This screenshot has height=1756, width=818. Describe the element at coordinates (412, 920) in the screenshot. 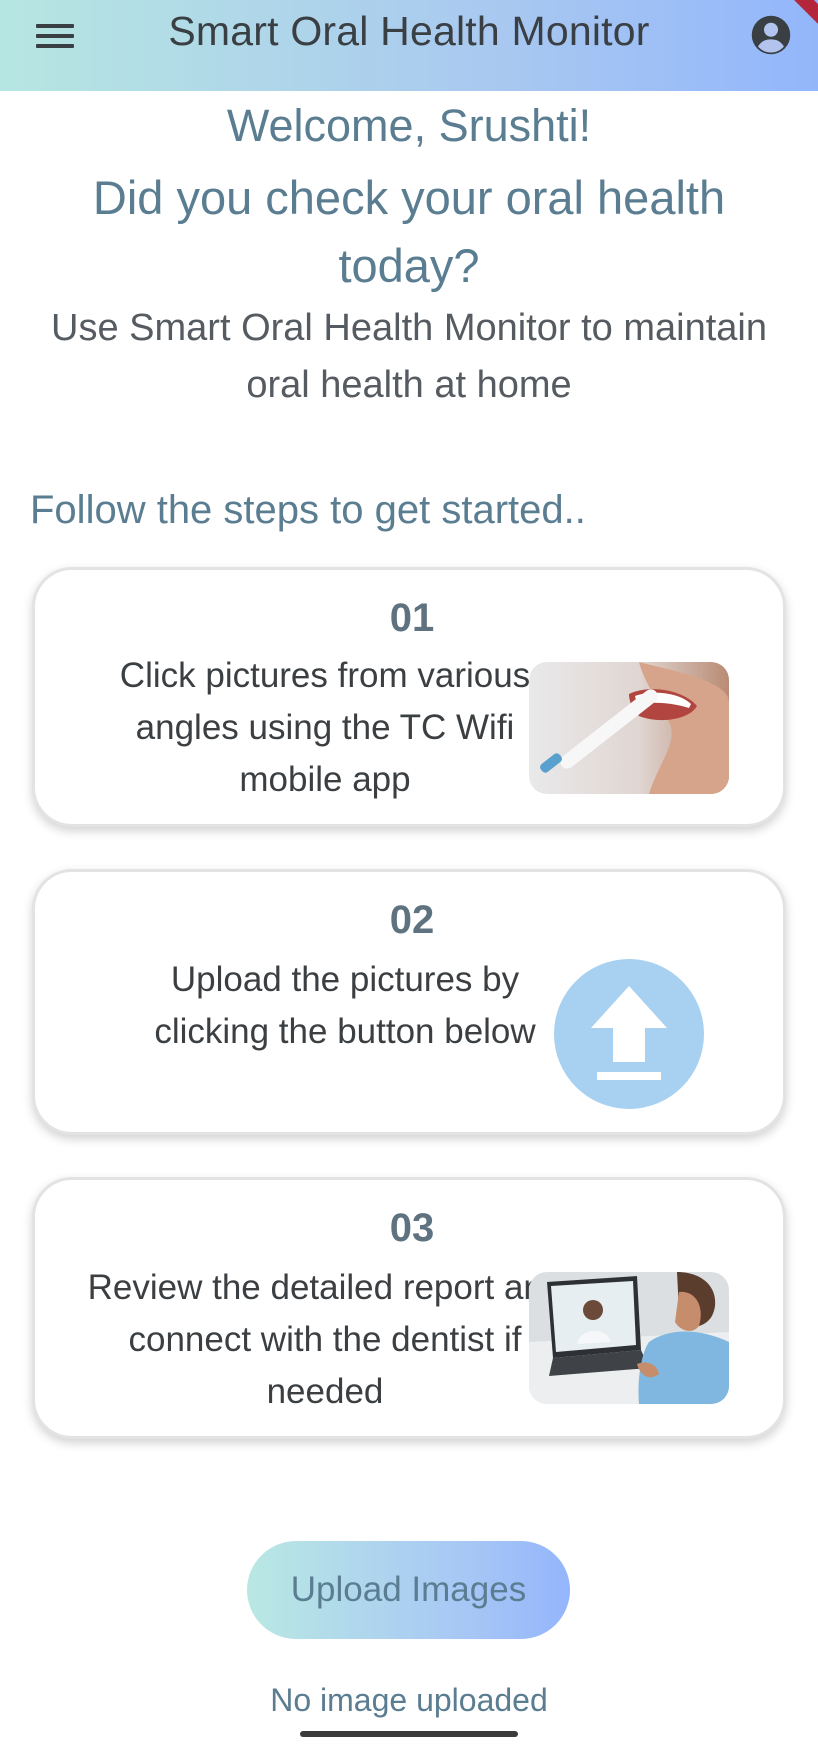

I see `step-number: 02` at that location.